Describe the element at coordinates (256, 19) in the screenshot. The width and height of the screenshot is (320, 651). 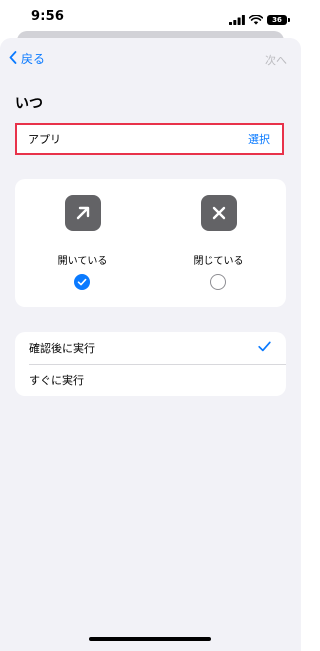
I see `wifi-icon` at that location.